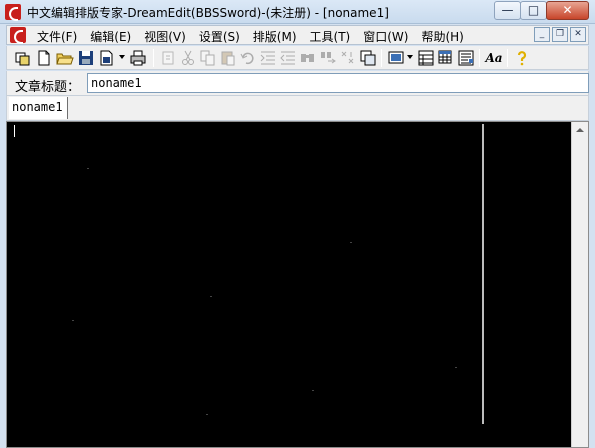 Image resolution: width=595 pixels, height=448 pixels. I want to click on document-menu-icon, so click(18, 35).